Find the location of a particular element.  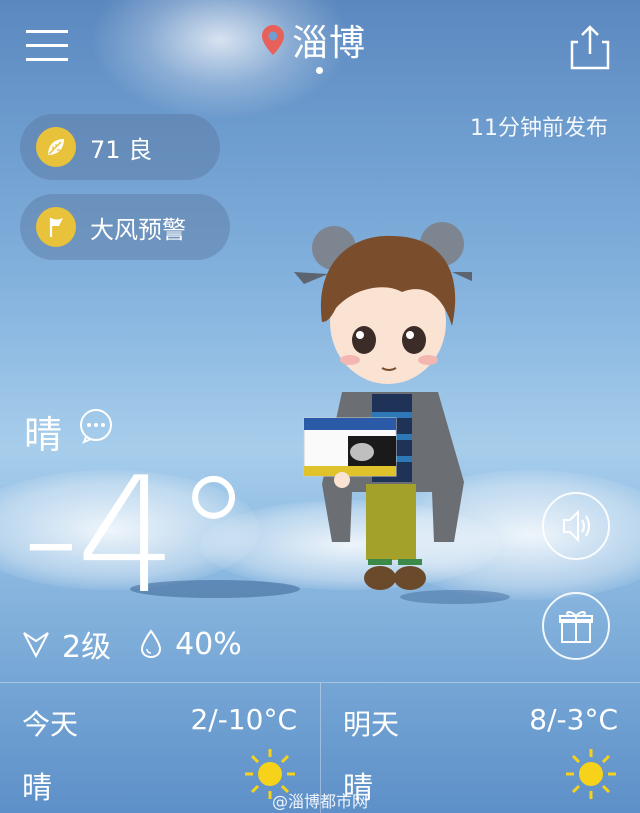

location-title: 淄博 is located at coordinates (314, 40).